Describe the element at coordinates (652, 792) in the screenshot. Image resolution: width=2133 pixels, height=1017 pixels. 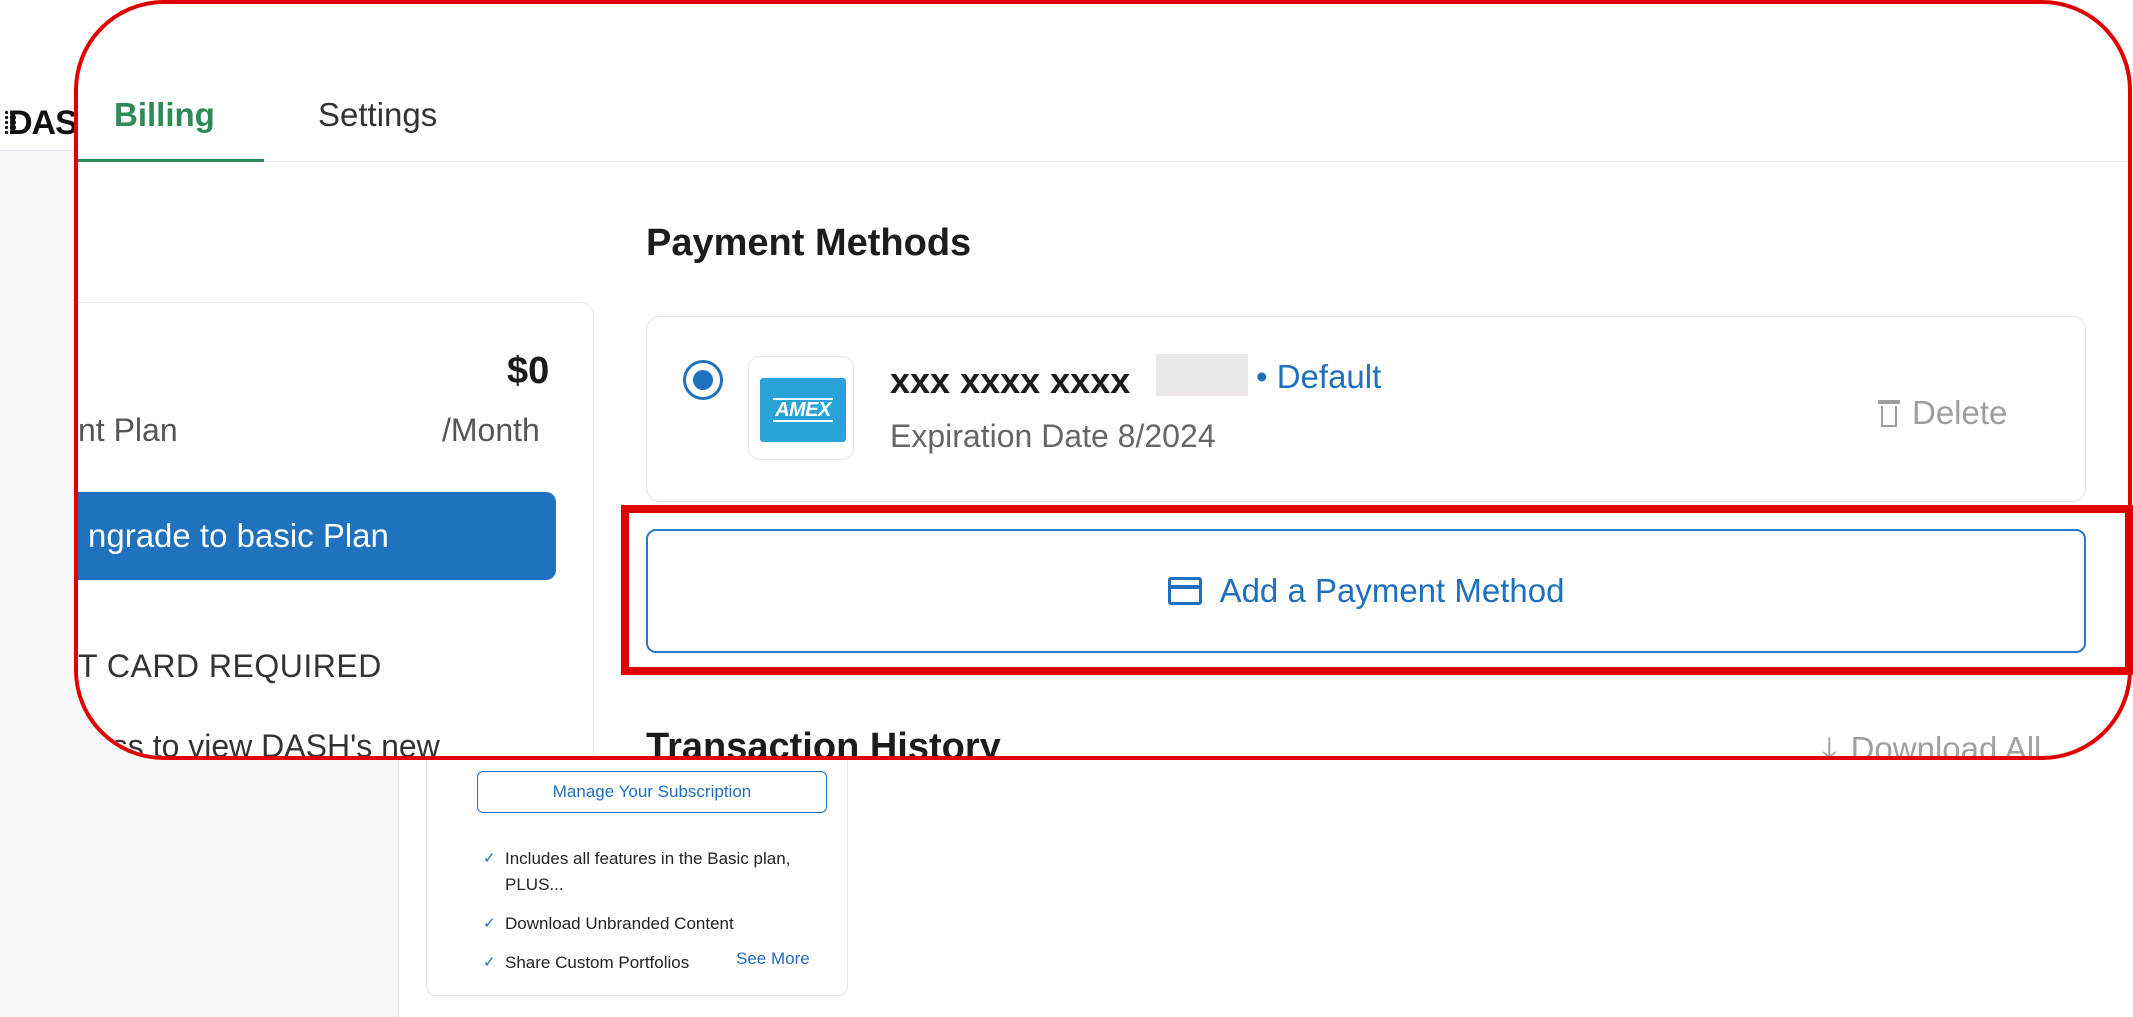
I see `manage-subscription-button: Manage Your Subscription` at that location.